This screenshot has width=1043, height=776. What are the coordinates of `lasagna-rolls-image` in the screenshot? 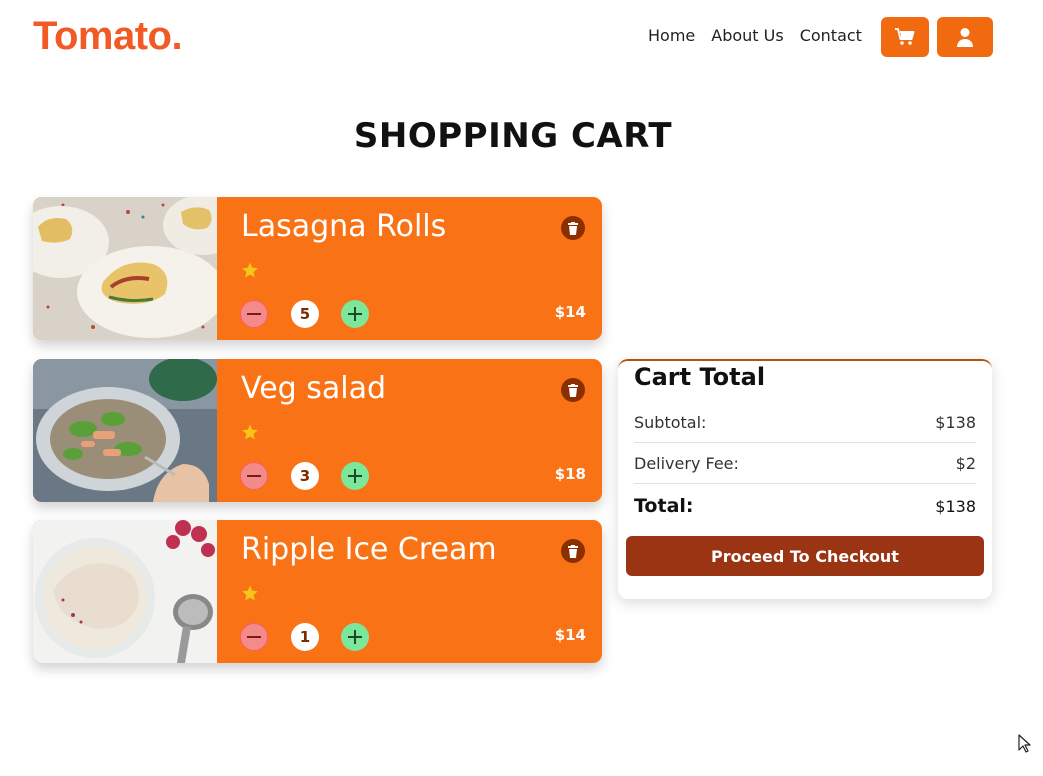 It's located at (125, 268).